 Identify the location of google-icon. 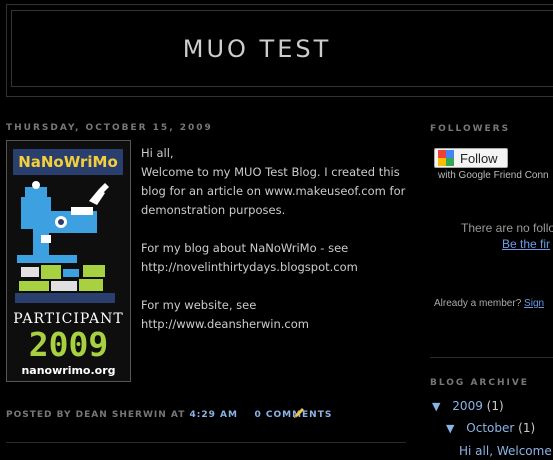
(446, 158).